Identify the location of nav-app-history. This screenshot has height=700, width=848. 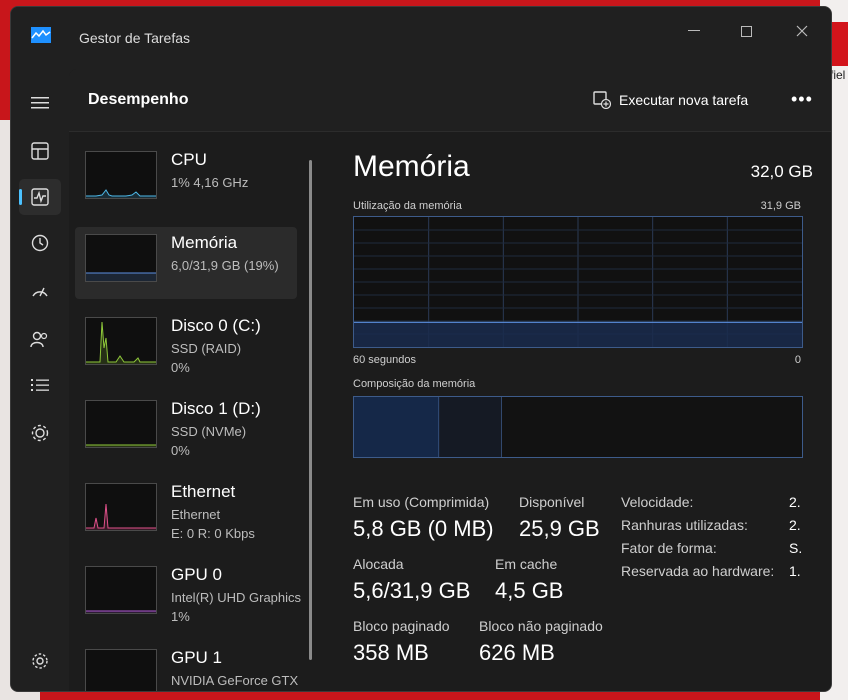
(40, 243).